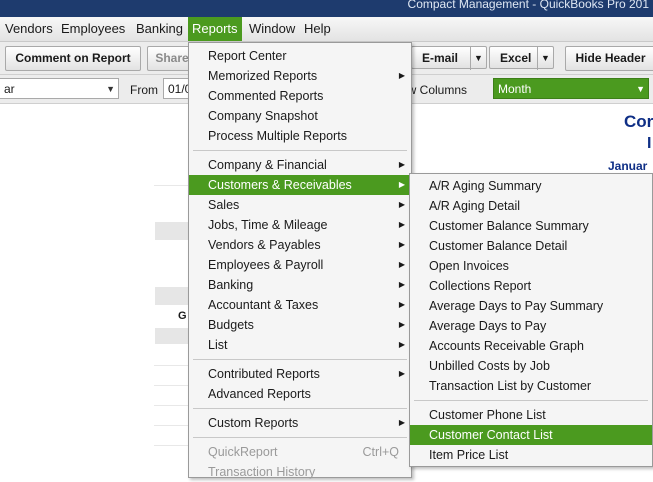  Describe the element at coordinates (259, 394) in the screenshot. I see `menu-item-label: Advanced Reports` at that location.